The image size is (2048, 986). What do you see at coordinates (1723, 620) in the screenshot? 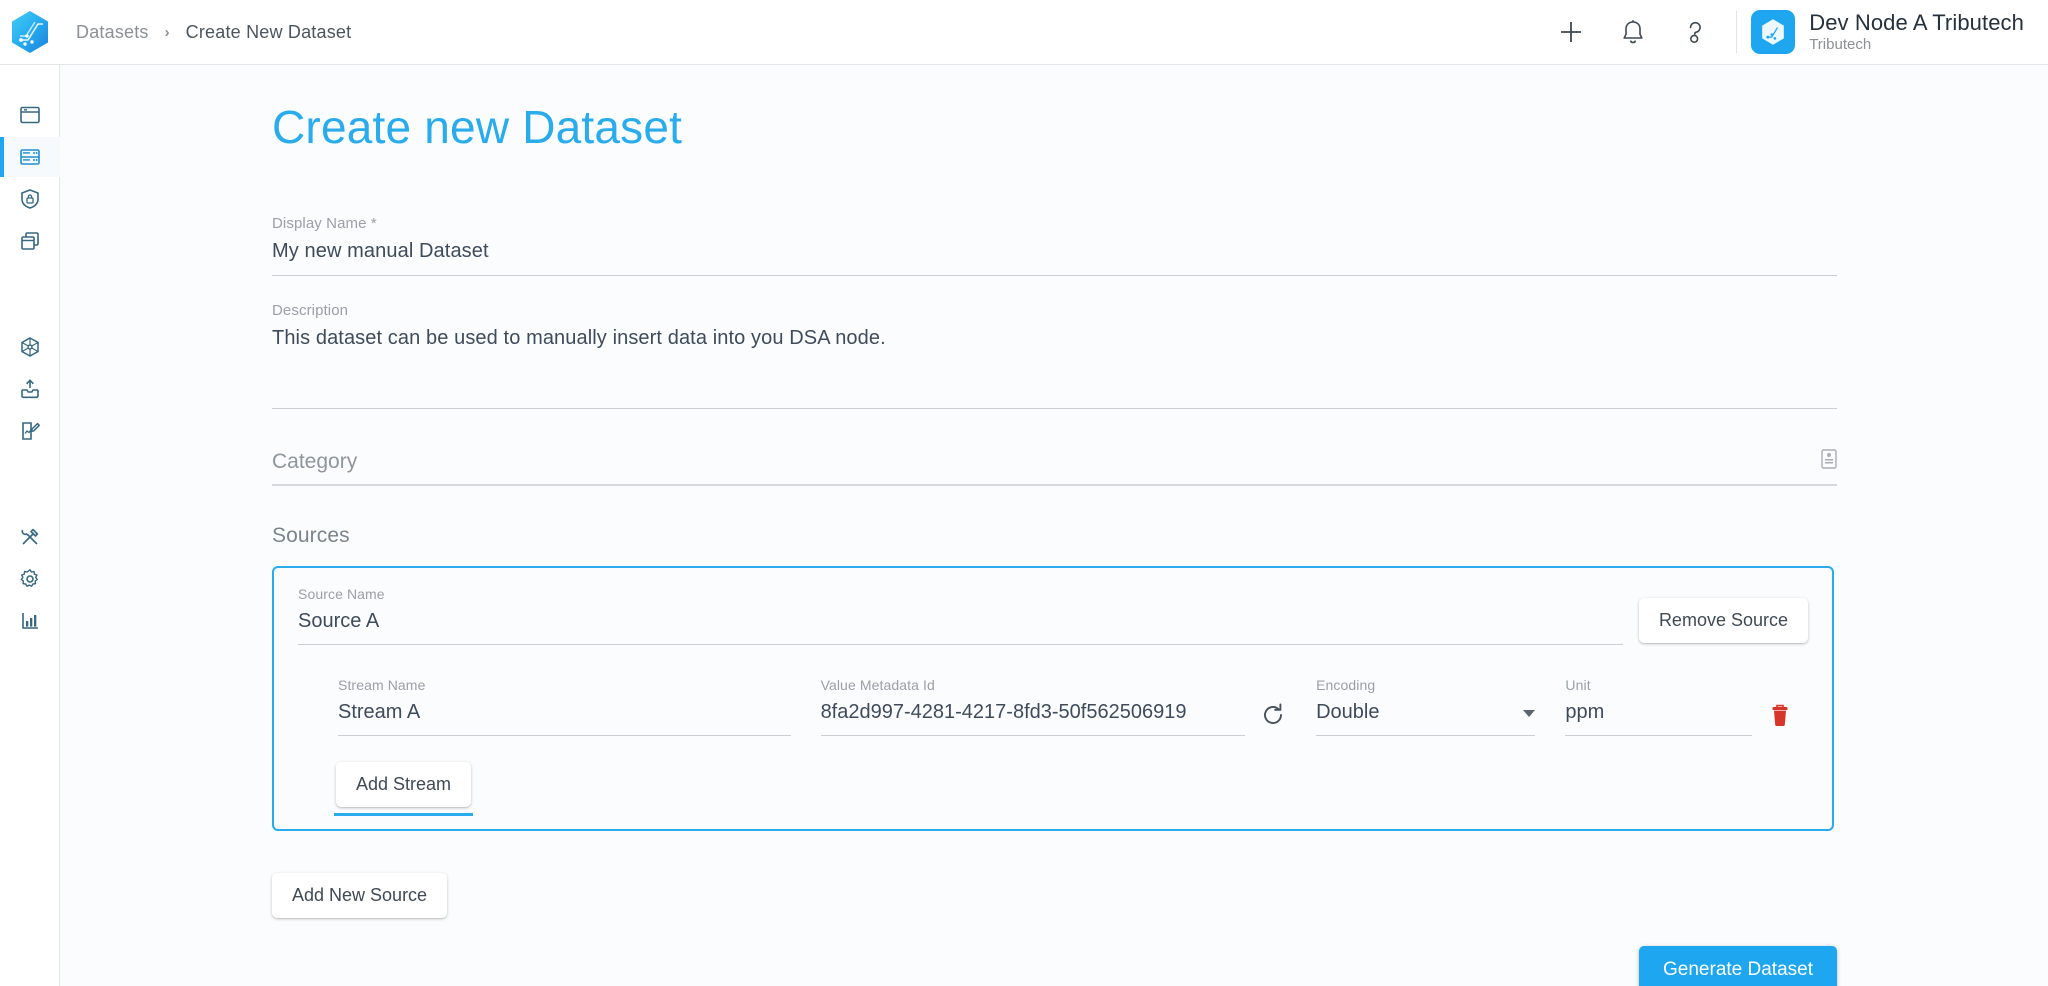
I see `remove-source-button: Remove Source` at bounding box center [1723, 620].